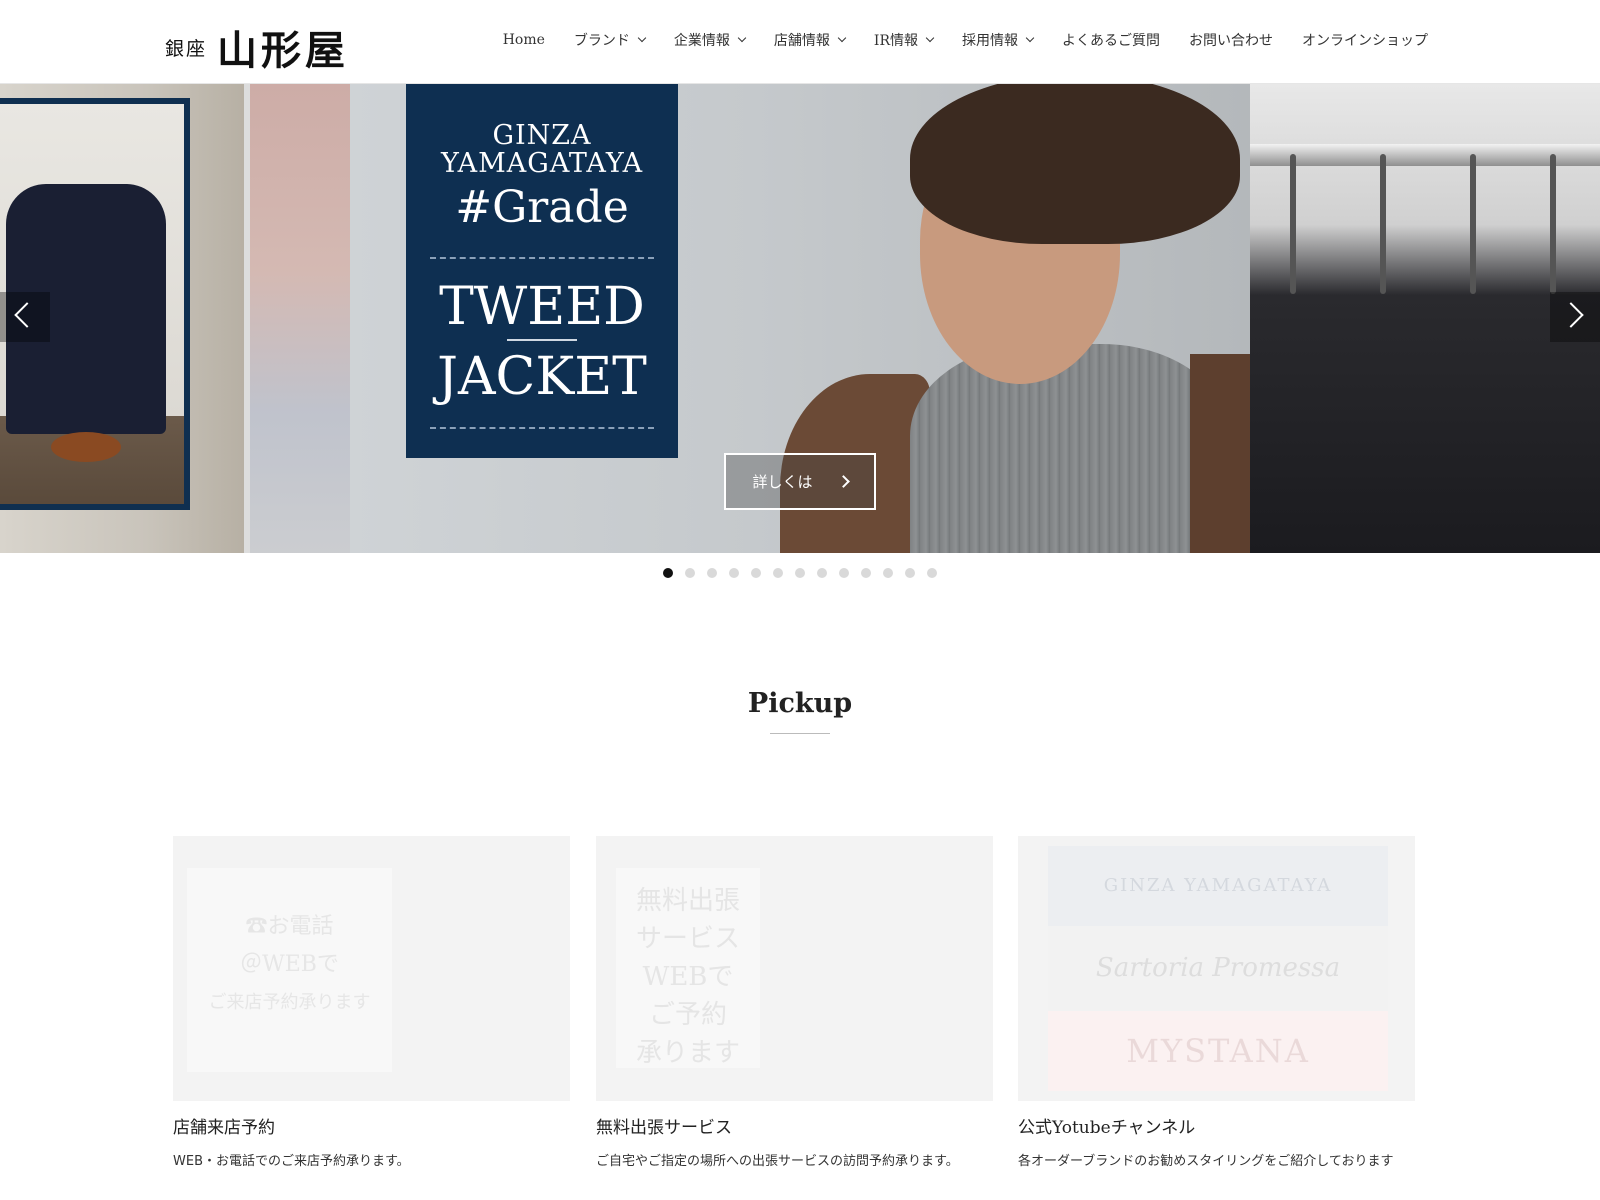  I want to click on card-title: 公式Yotubeチャンネル, so click(1216, 1125).